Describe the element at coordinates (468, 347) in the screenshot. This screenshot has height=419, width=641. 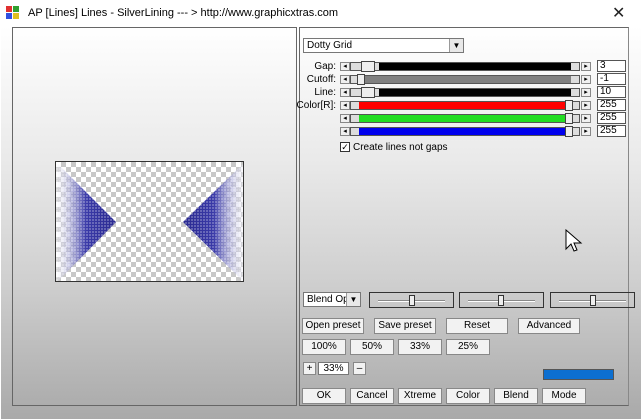
I see `zoom-25-button: 25%` at that location.